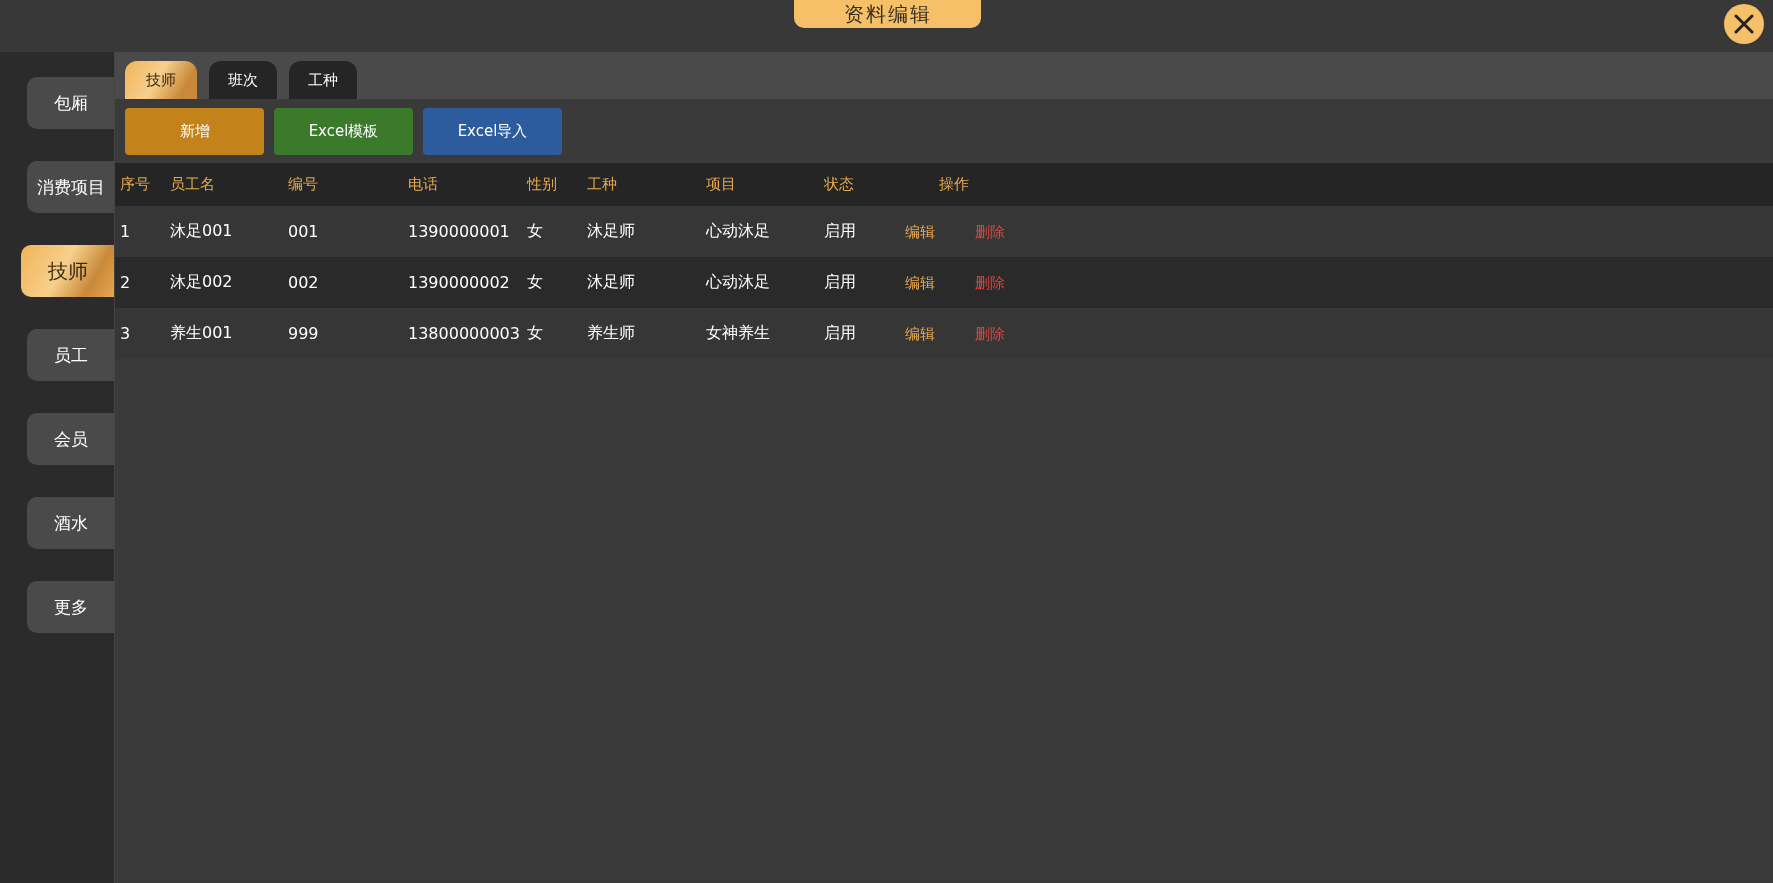  What do you see at coordinates (304, 333) in the screenshot?
I see `table-cell-text: 999` at bounding box center [304, 333].